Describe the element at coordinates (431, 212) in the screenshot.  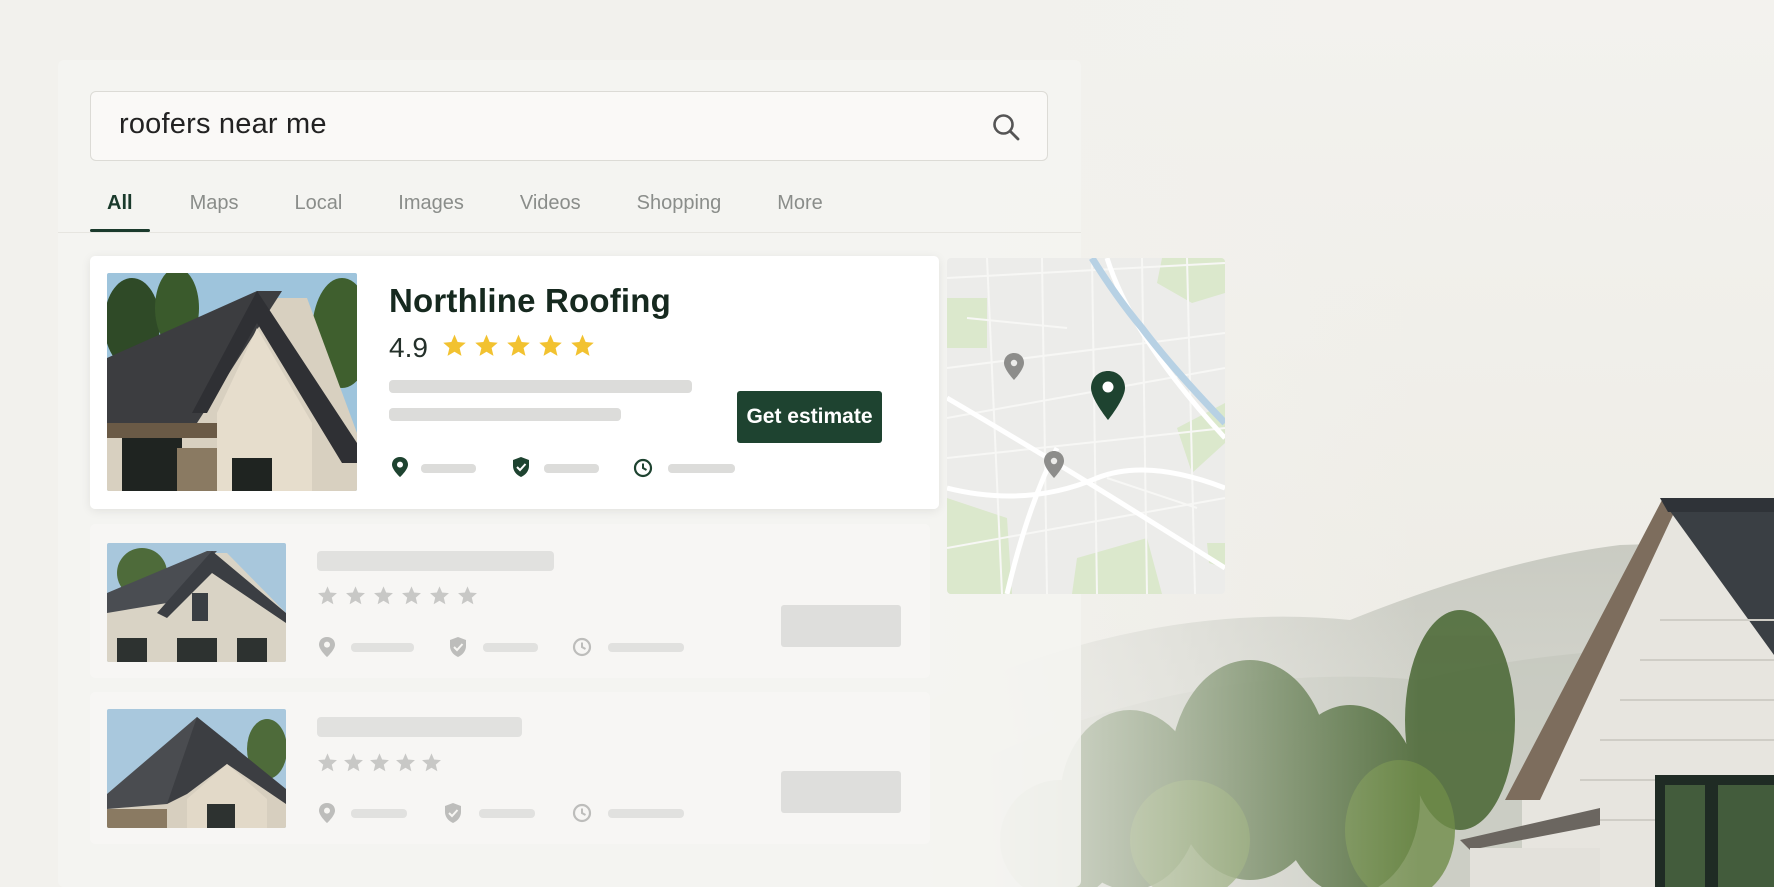
I see `tab-images: Images` at that location.